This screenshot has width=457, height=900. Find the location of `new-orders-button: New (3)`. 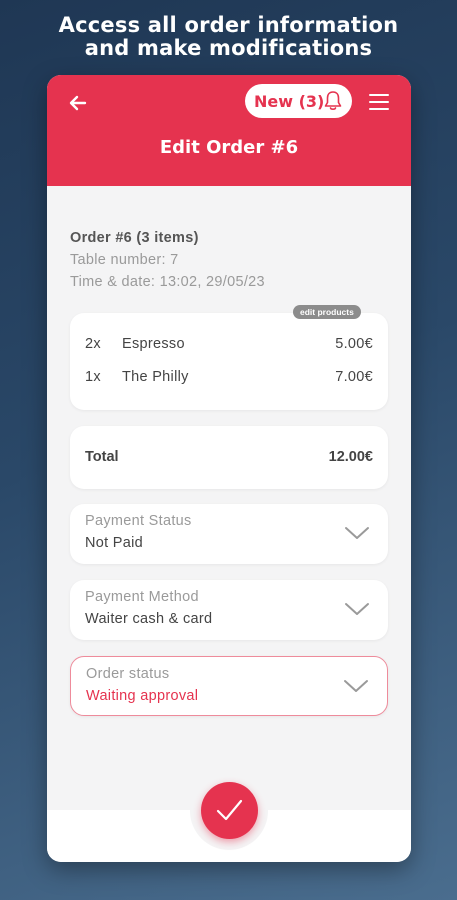

new-orders-button: New (3) is located at coordinates (298, 101).